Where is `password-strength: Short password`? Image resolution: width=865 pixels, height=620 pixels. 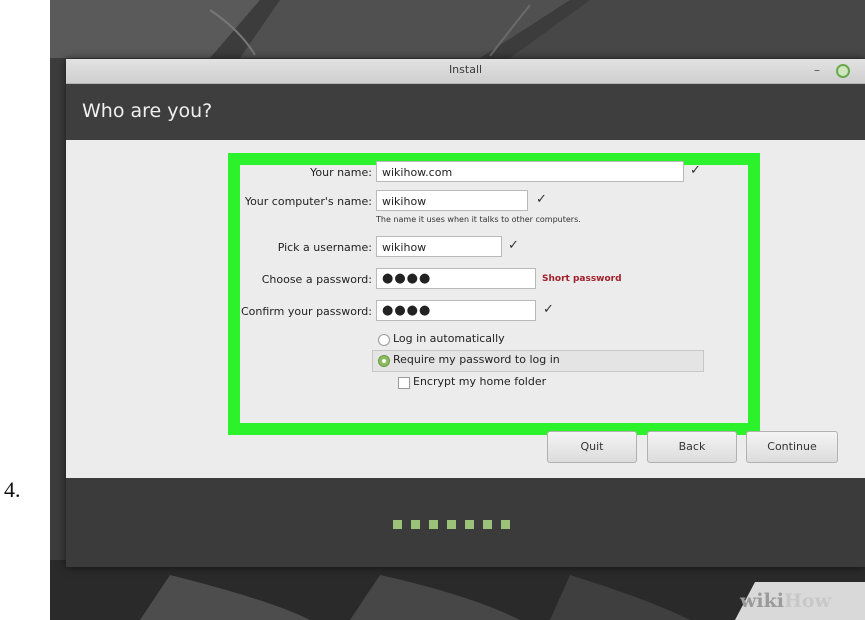
password-strength: Short password is located at coordinates (582, 279).